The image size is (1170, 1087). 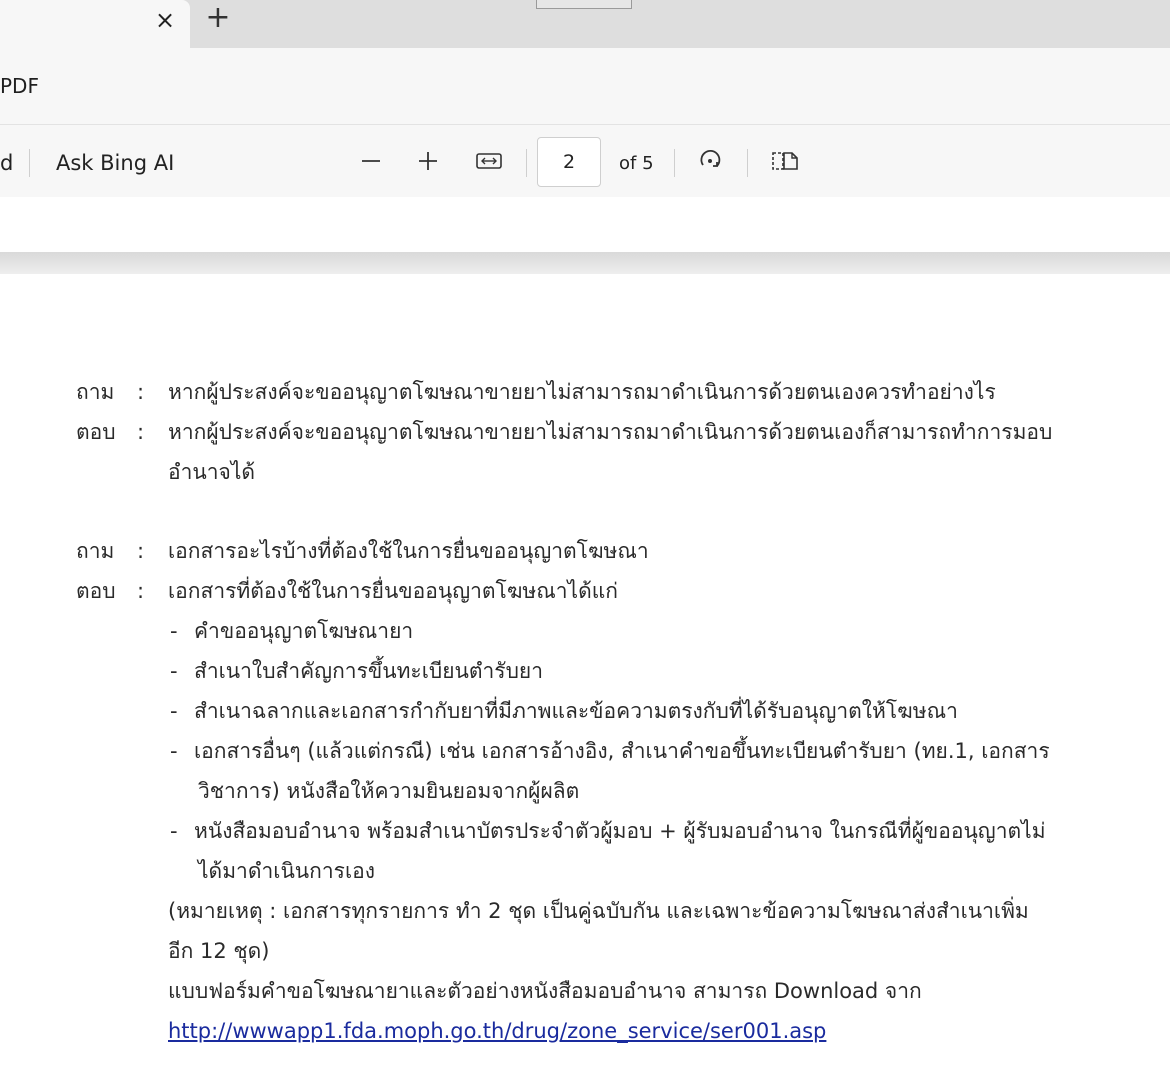 What do you see at coordinates (286, 871) in the screenshot?
I see `list-item: ได้มาดำเนินการเอง` at bounding box center [286, 871].